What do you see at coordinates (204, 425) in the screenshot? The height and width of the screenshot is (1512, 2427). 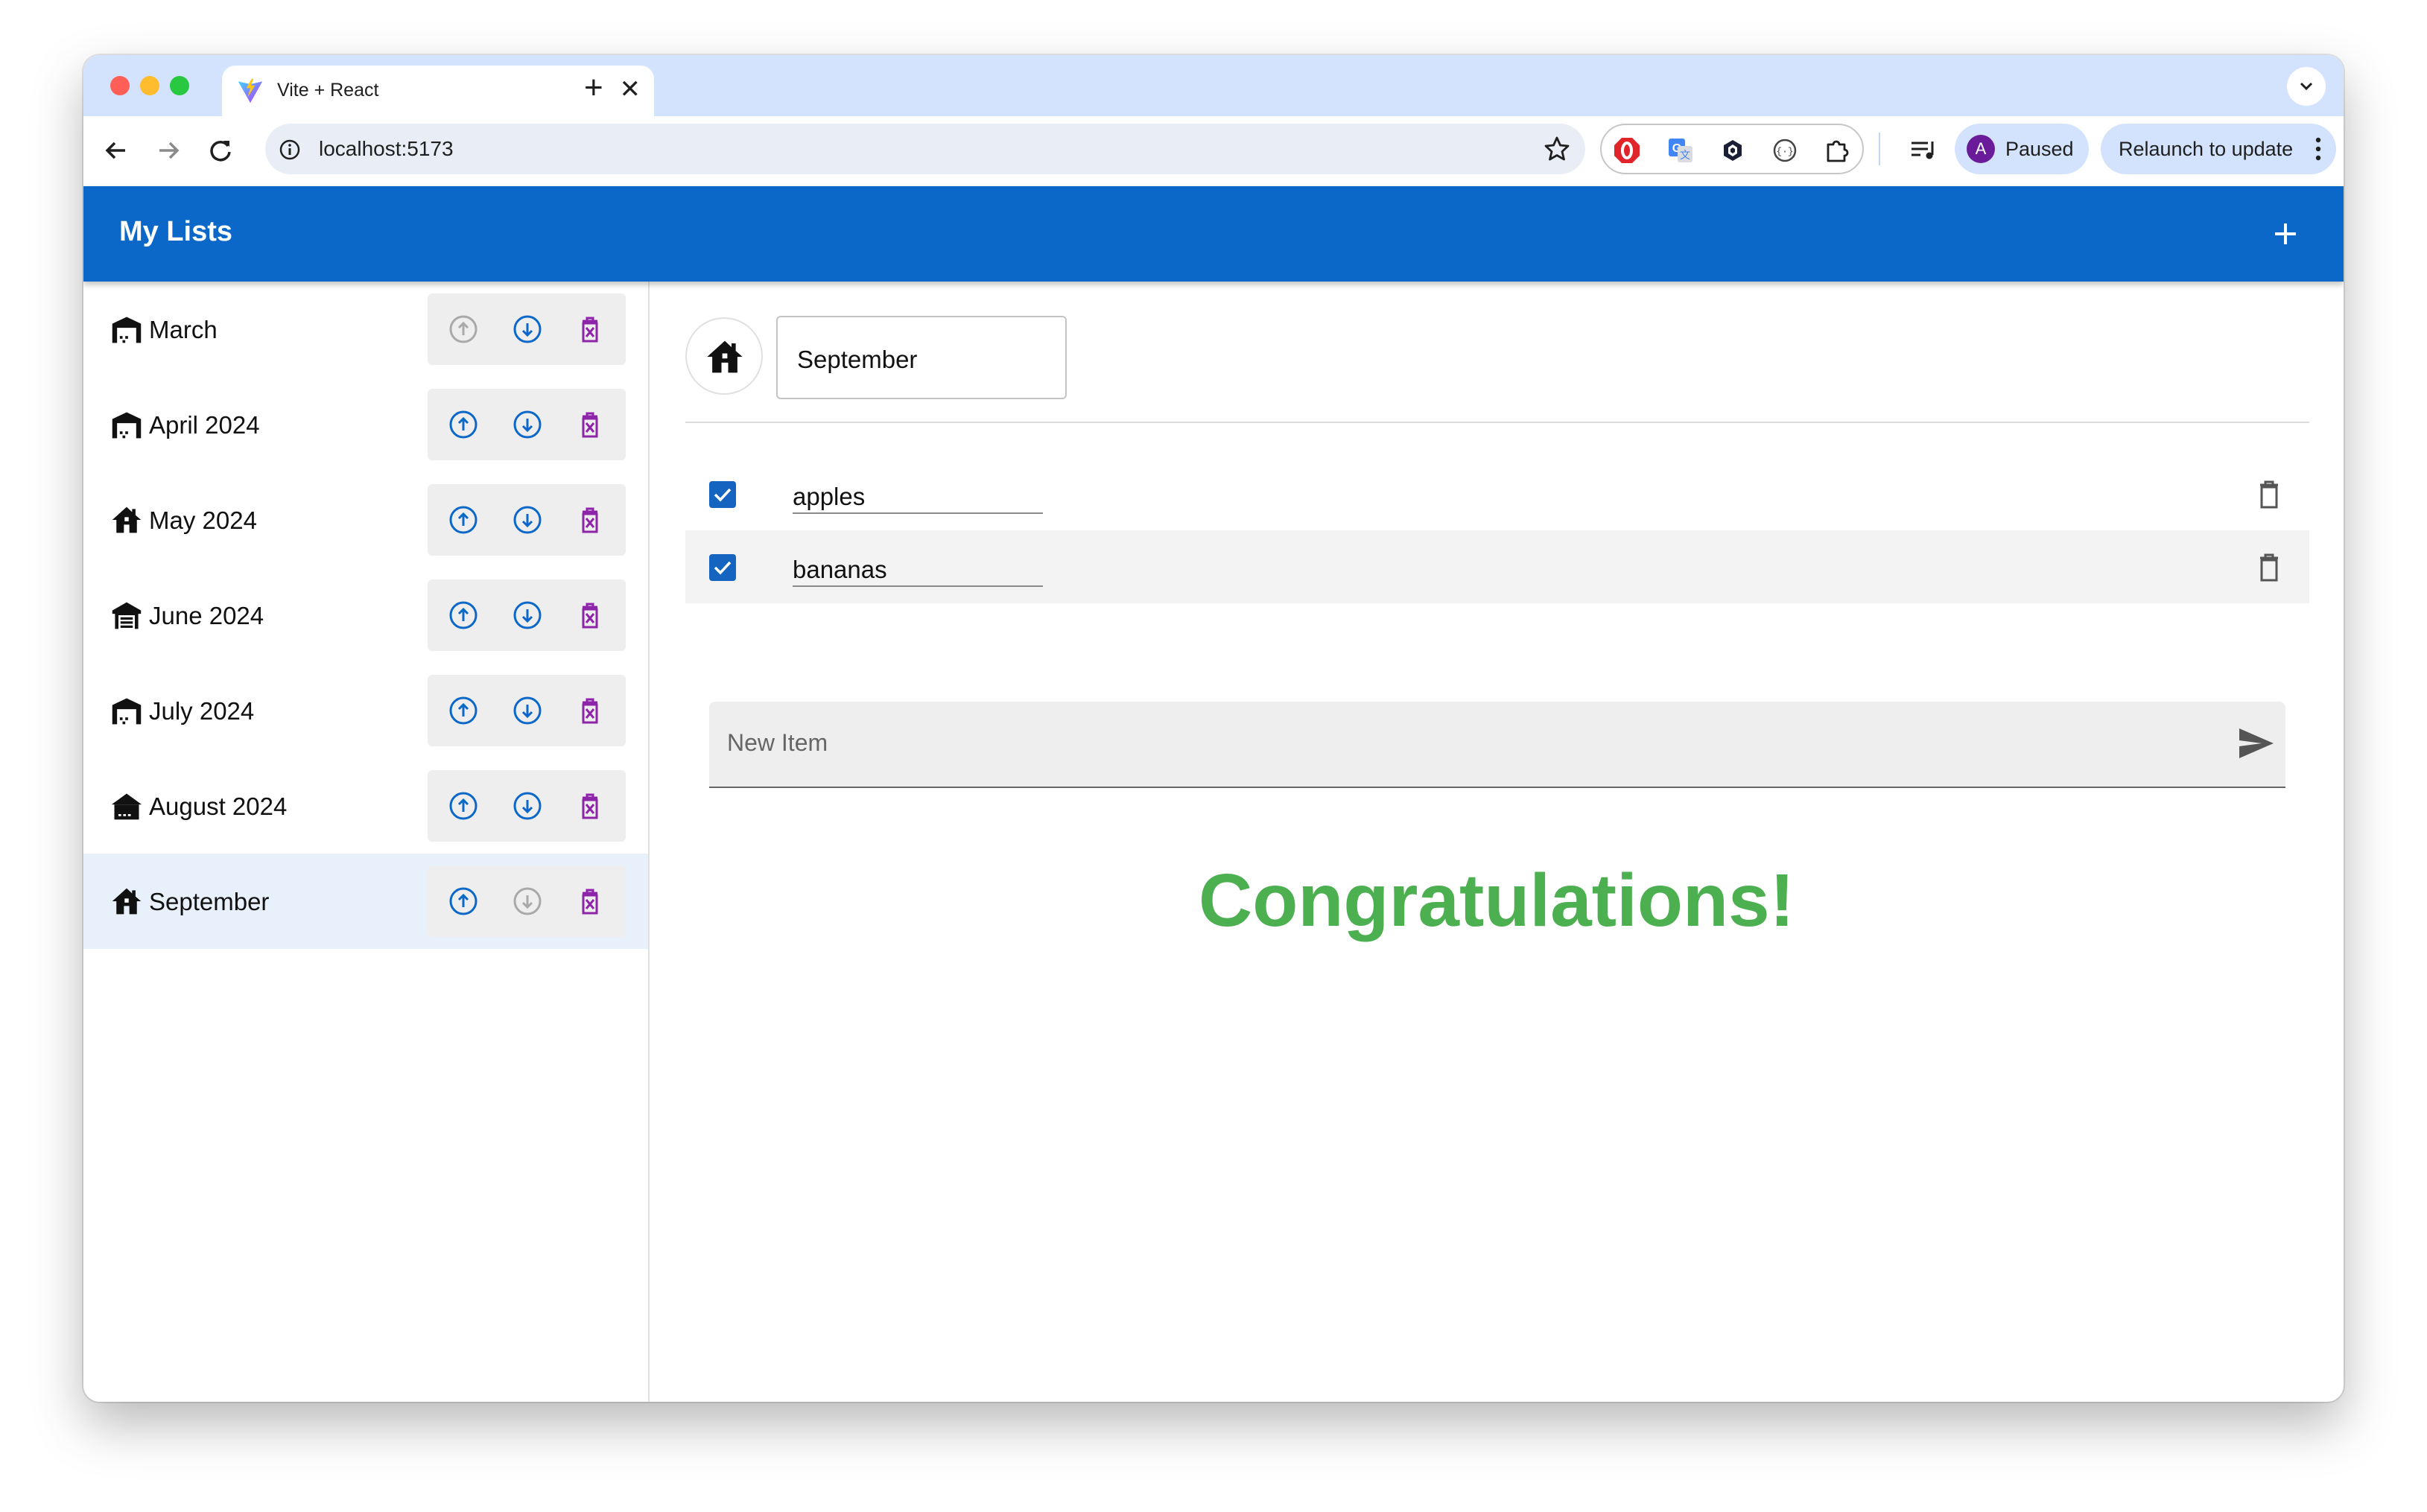 I see `sidebar-item-label: April 2024` at bounding box center [204, 425].